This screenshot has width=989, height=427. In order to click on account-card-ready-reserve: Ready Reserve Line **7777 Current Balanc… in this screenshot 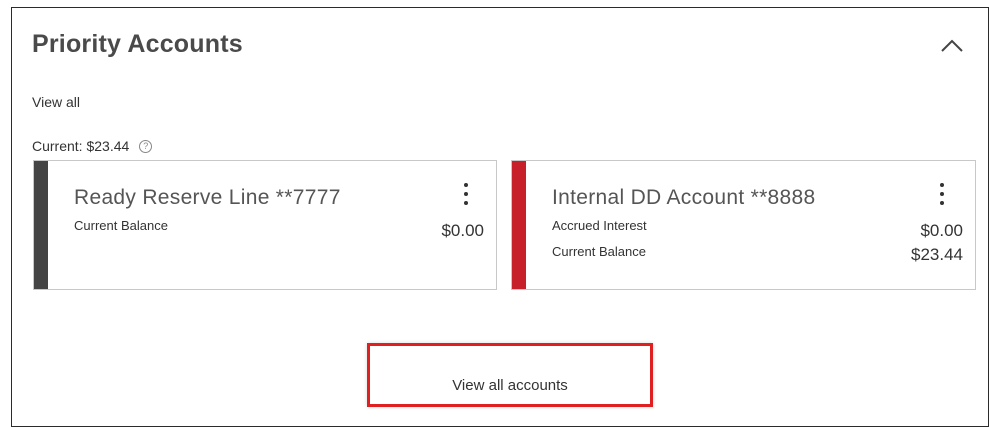, I will do `click(265, 225)`.